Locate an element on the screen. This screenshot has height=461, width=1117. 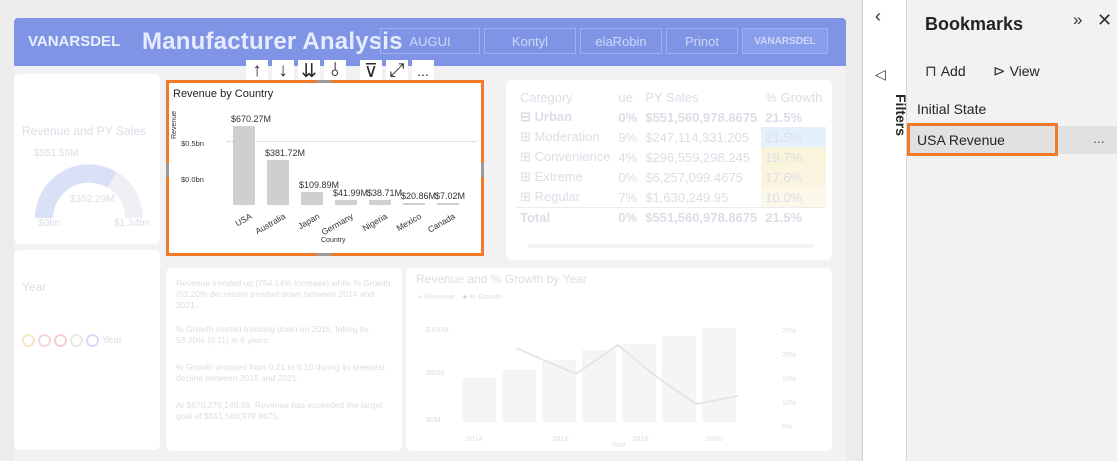
rewind-icon is located at coordinates (44, 340).